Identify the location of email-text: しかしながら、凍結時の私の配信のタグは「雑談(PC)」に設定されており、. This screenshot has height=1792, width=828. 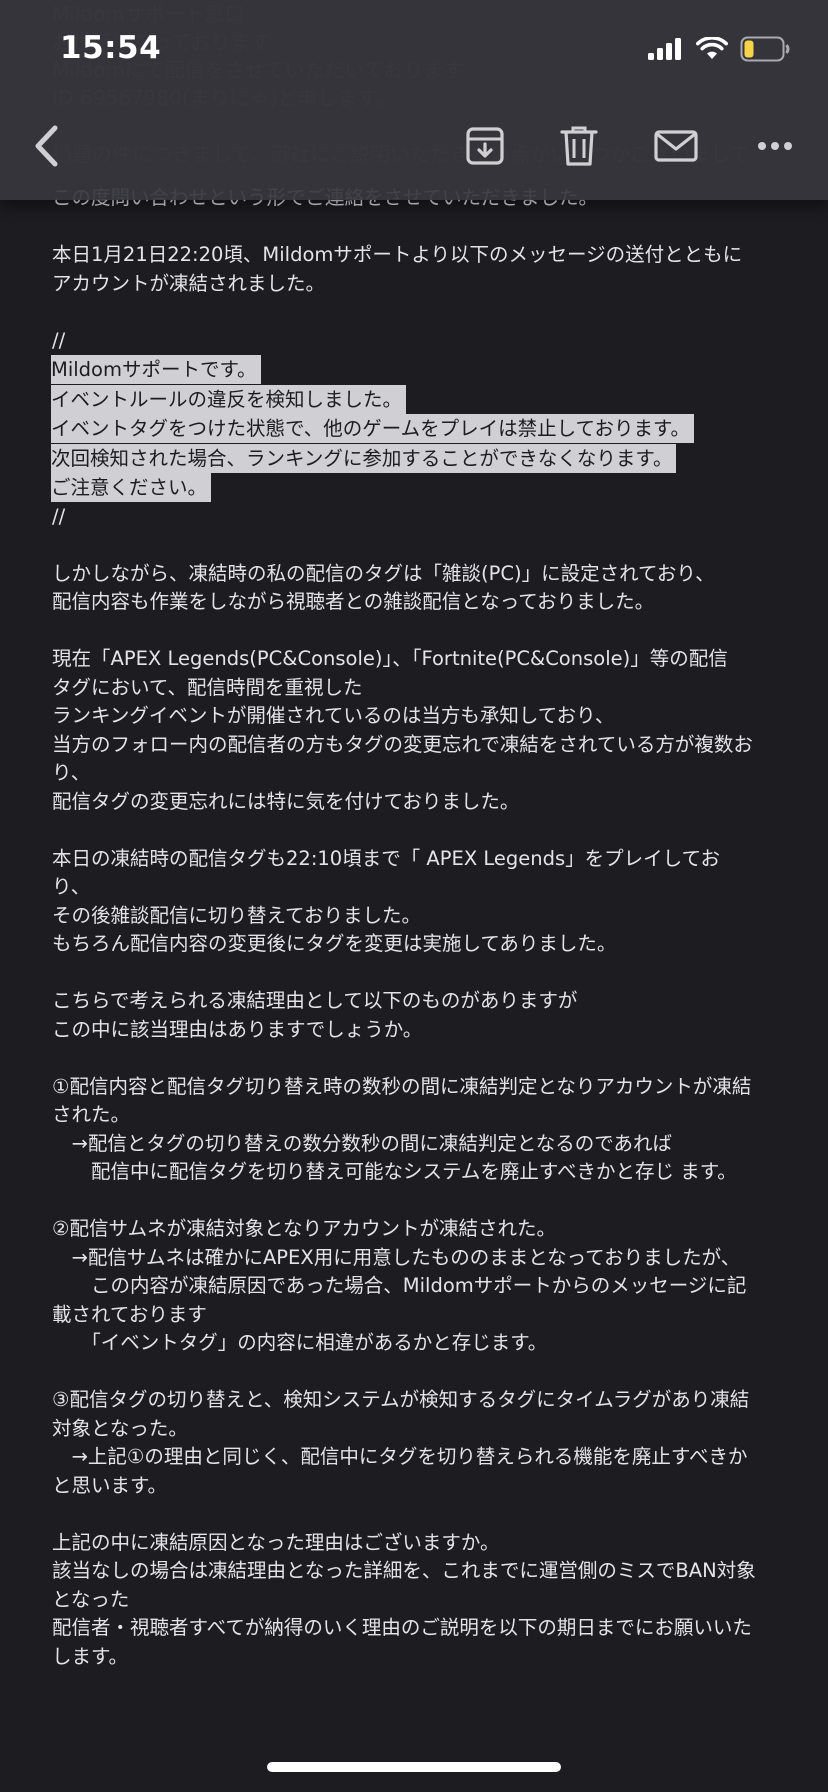
(383, 573).